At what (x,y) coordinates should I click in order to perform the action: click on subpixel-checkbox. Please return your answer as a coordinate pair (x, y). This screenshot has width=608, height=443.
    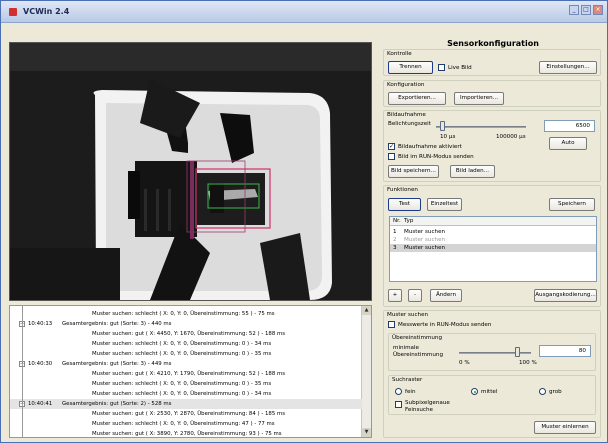
    Looking at the image, I should click on (398, 404).